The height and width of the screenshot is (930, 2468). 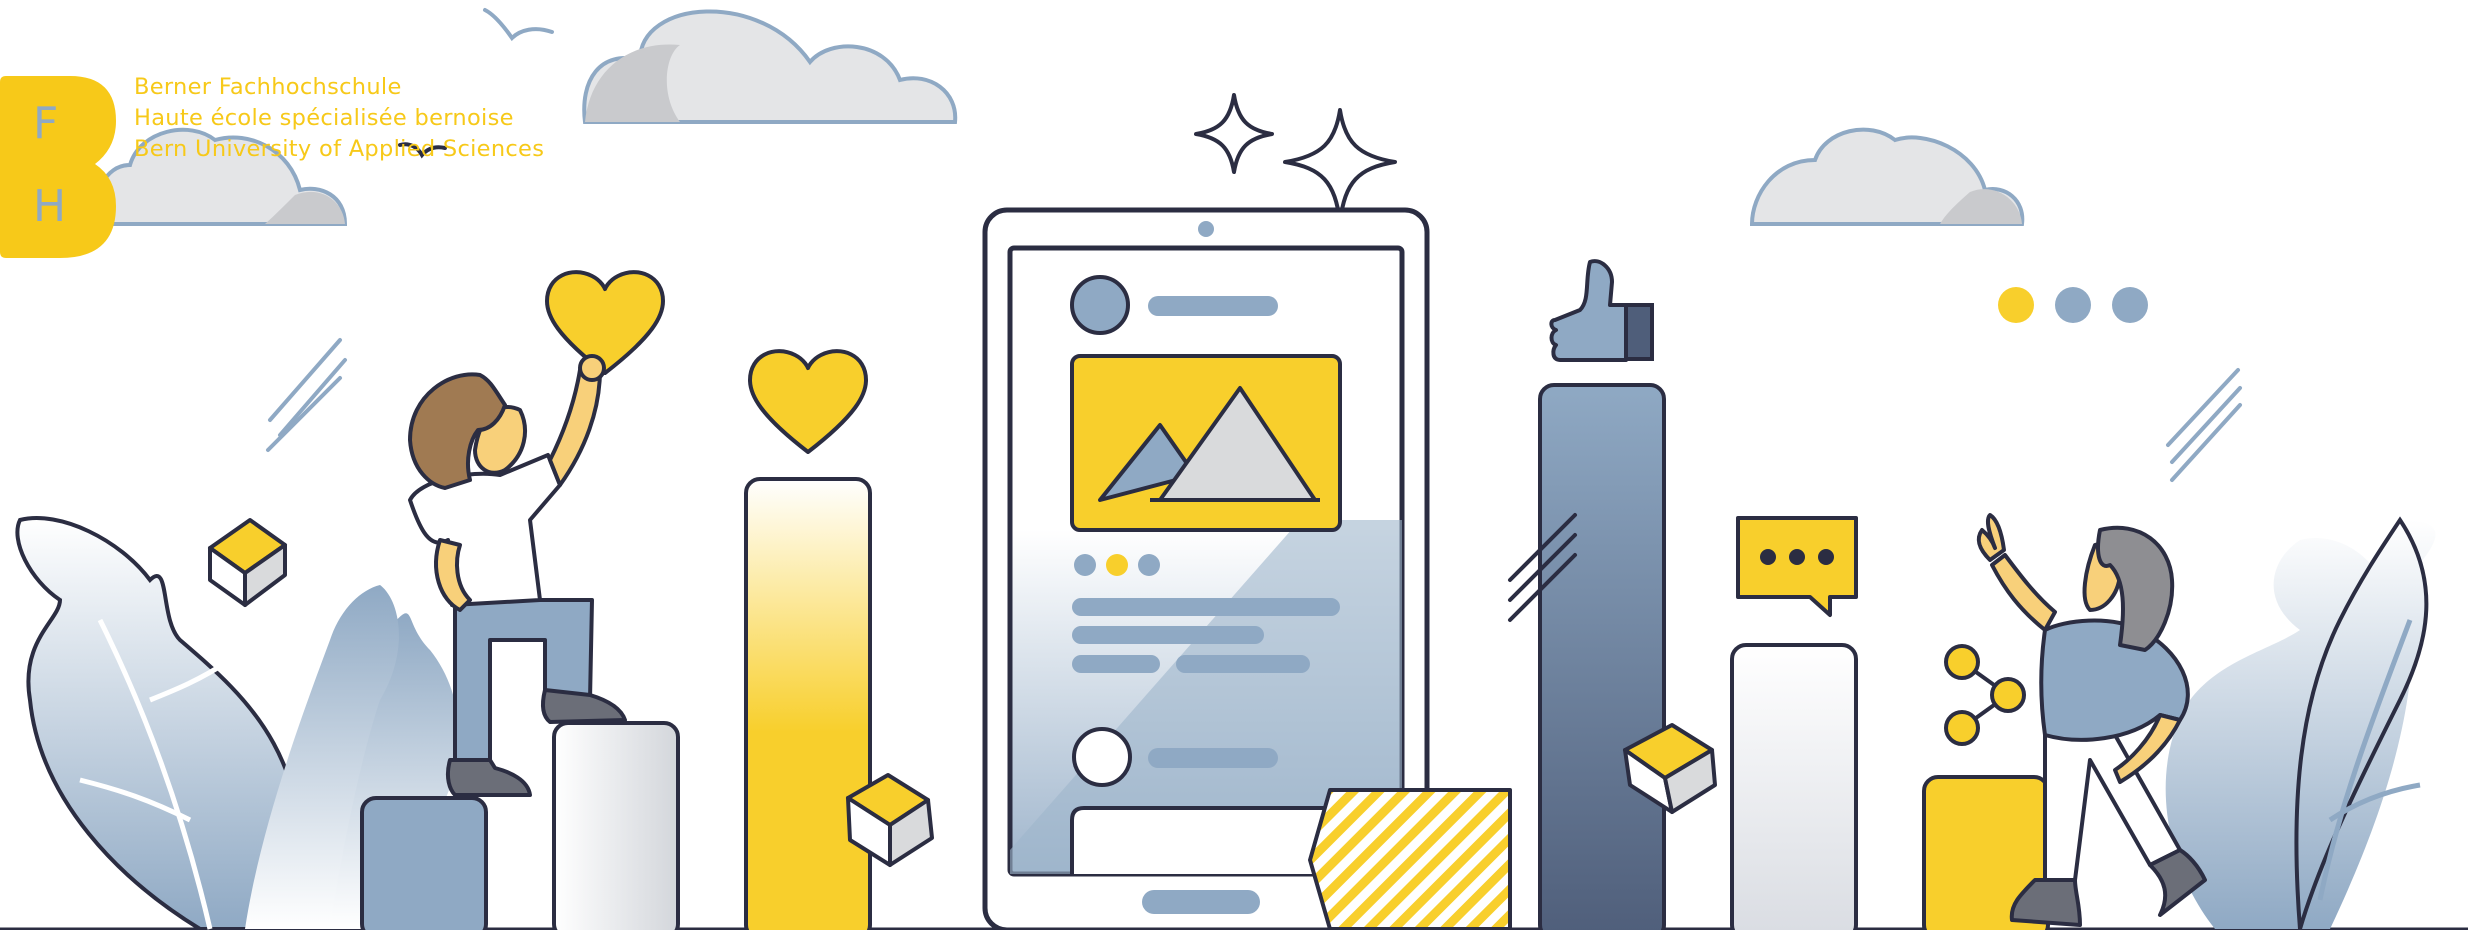 What do you see at coordinates (247, 562) in the screenshot?
I see `cube-icon` at bounding box center [247, 562].